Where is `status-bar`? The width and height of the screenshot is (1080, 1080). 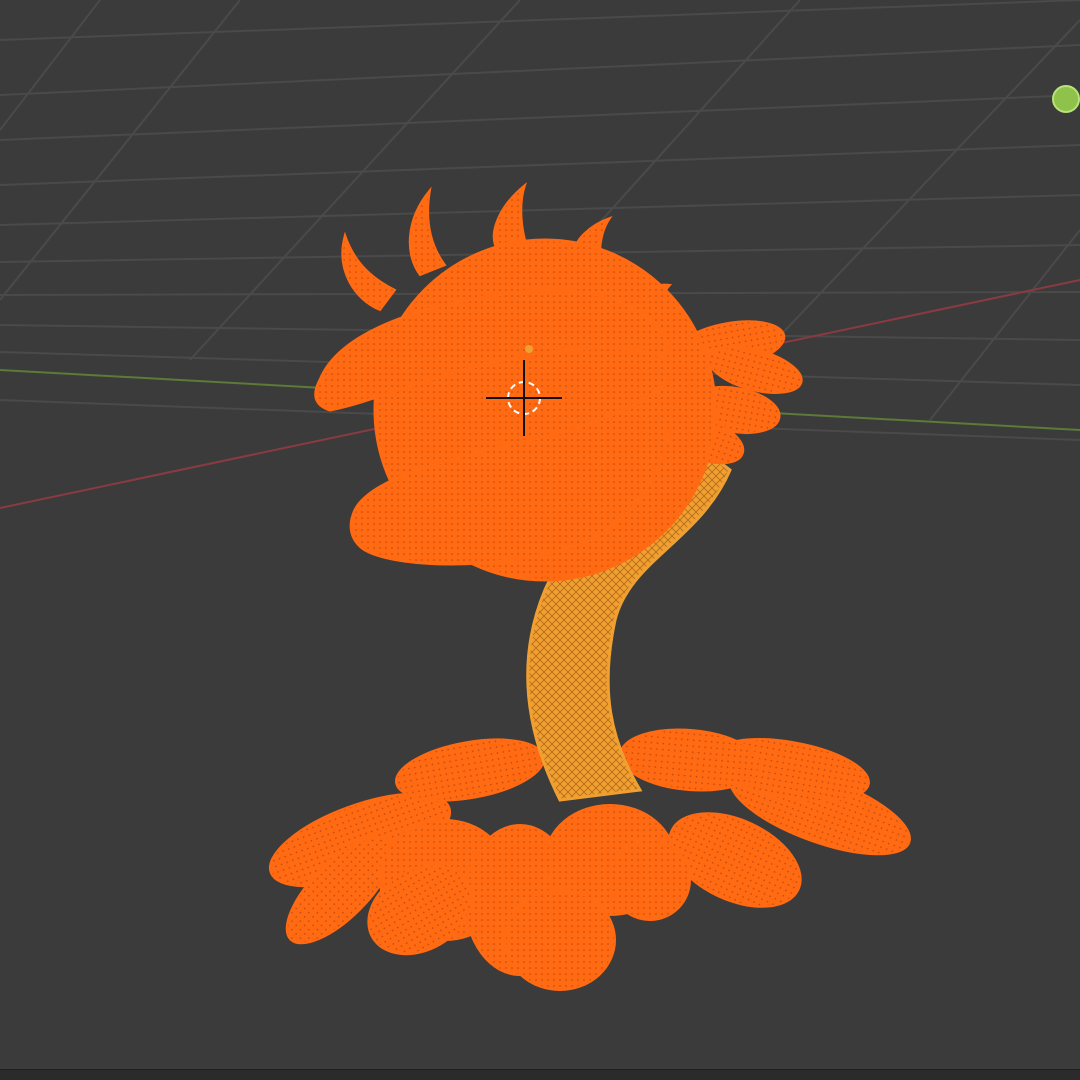 status-bar is located at coordinates (540, 1074).